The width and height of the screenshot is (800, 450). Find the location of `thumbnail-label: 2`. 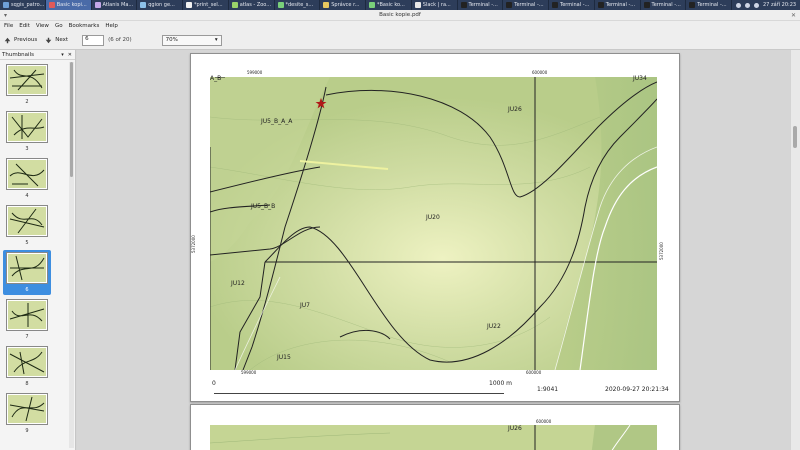

thumbnail-label: 2 is located at coordinates (27, 102).